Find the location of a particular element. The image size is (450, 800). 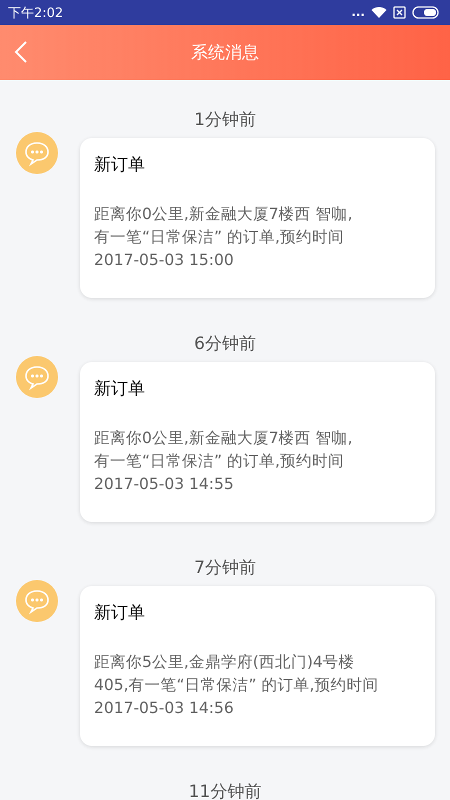

page-title: 系统消息 is located at coordinates (225, 53).